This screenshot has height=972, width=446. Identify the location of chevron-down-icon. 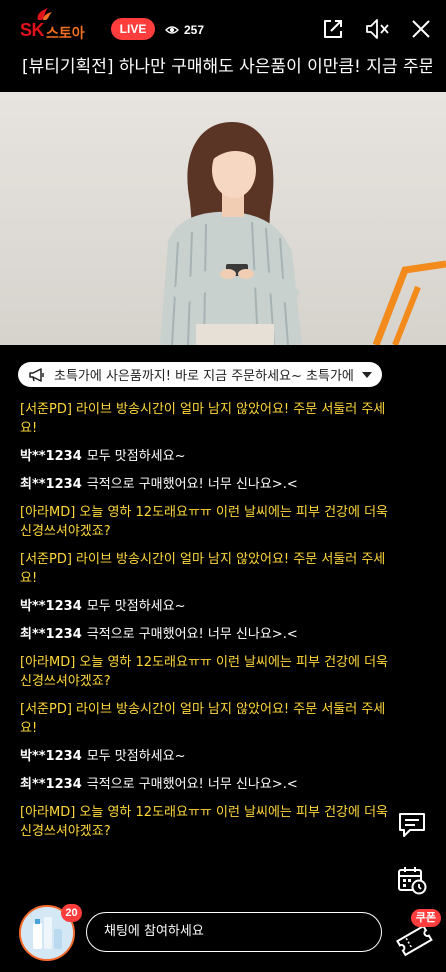
(367, 374).